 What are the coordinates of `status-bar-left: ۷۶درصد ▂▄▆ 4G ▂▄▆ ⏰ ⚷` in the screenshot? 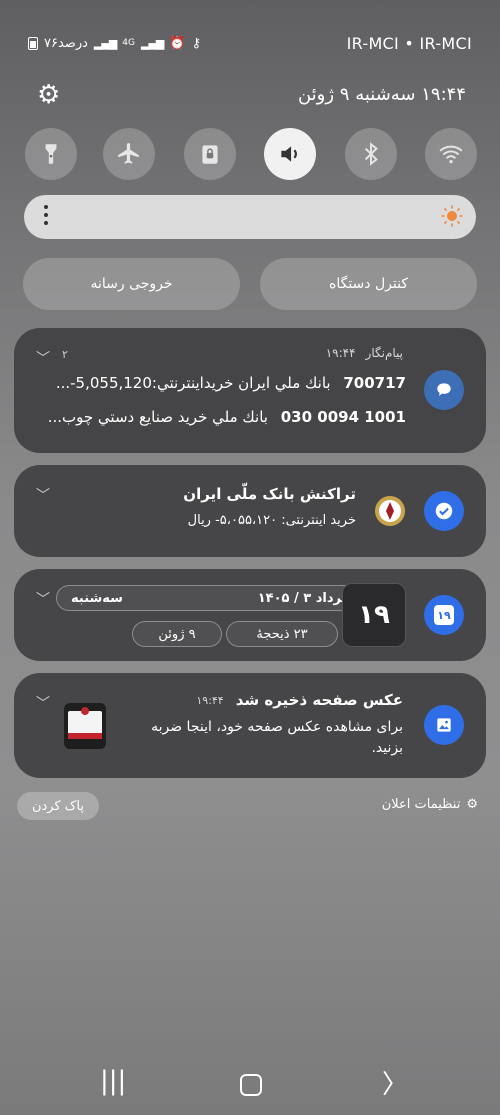 It's located at (114, 43).